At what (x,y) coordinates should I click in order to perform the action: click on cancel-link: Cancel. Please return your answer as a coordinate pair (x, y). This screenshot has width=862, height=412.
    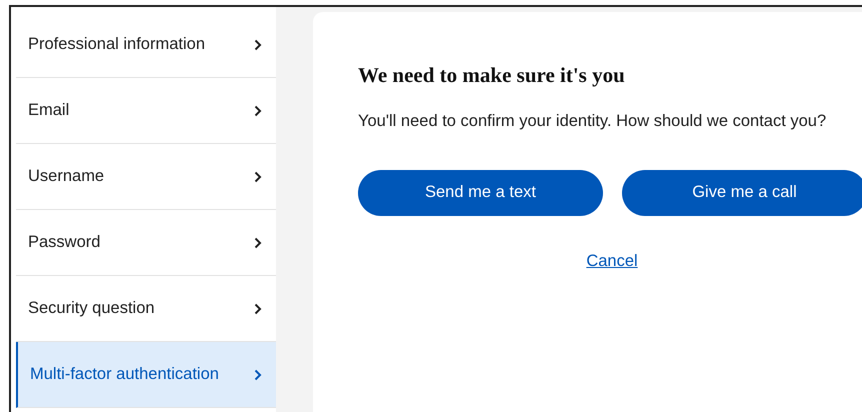
    Looking at the image, I should click on (612, 261).